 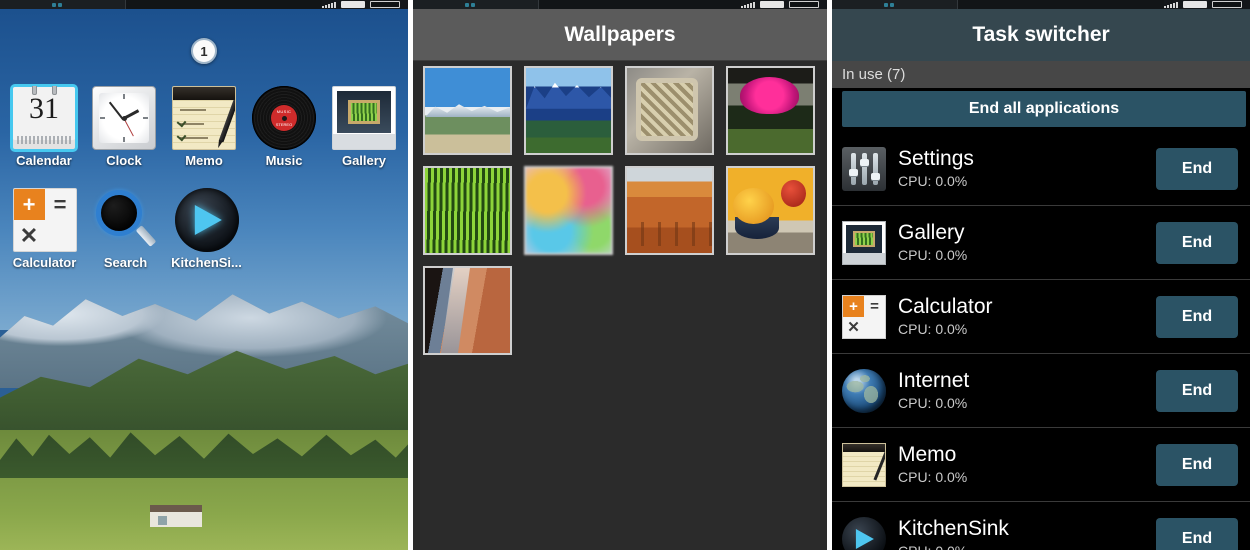 What do you see at coordinates (772, 4) in the screenshot?
I see `battery-icon` at bounding box center [772, 4].